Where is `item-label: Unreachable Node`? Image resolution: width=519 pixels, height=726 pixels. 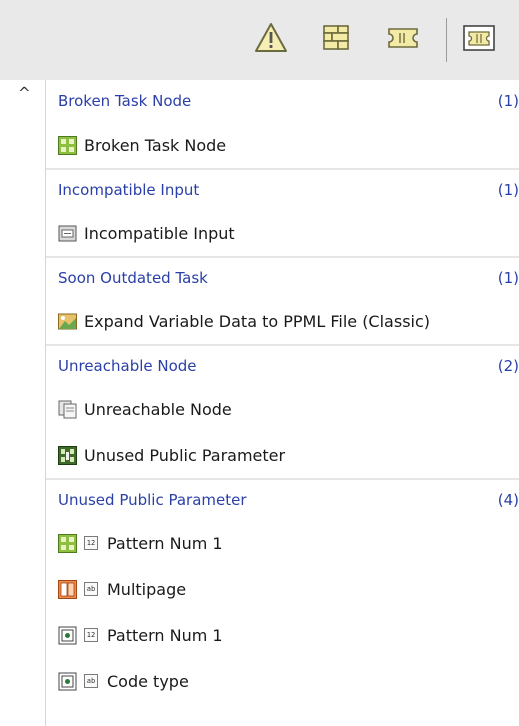
item-label: Unreachable Node is located at coordinates (158, 409).